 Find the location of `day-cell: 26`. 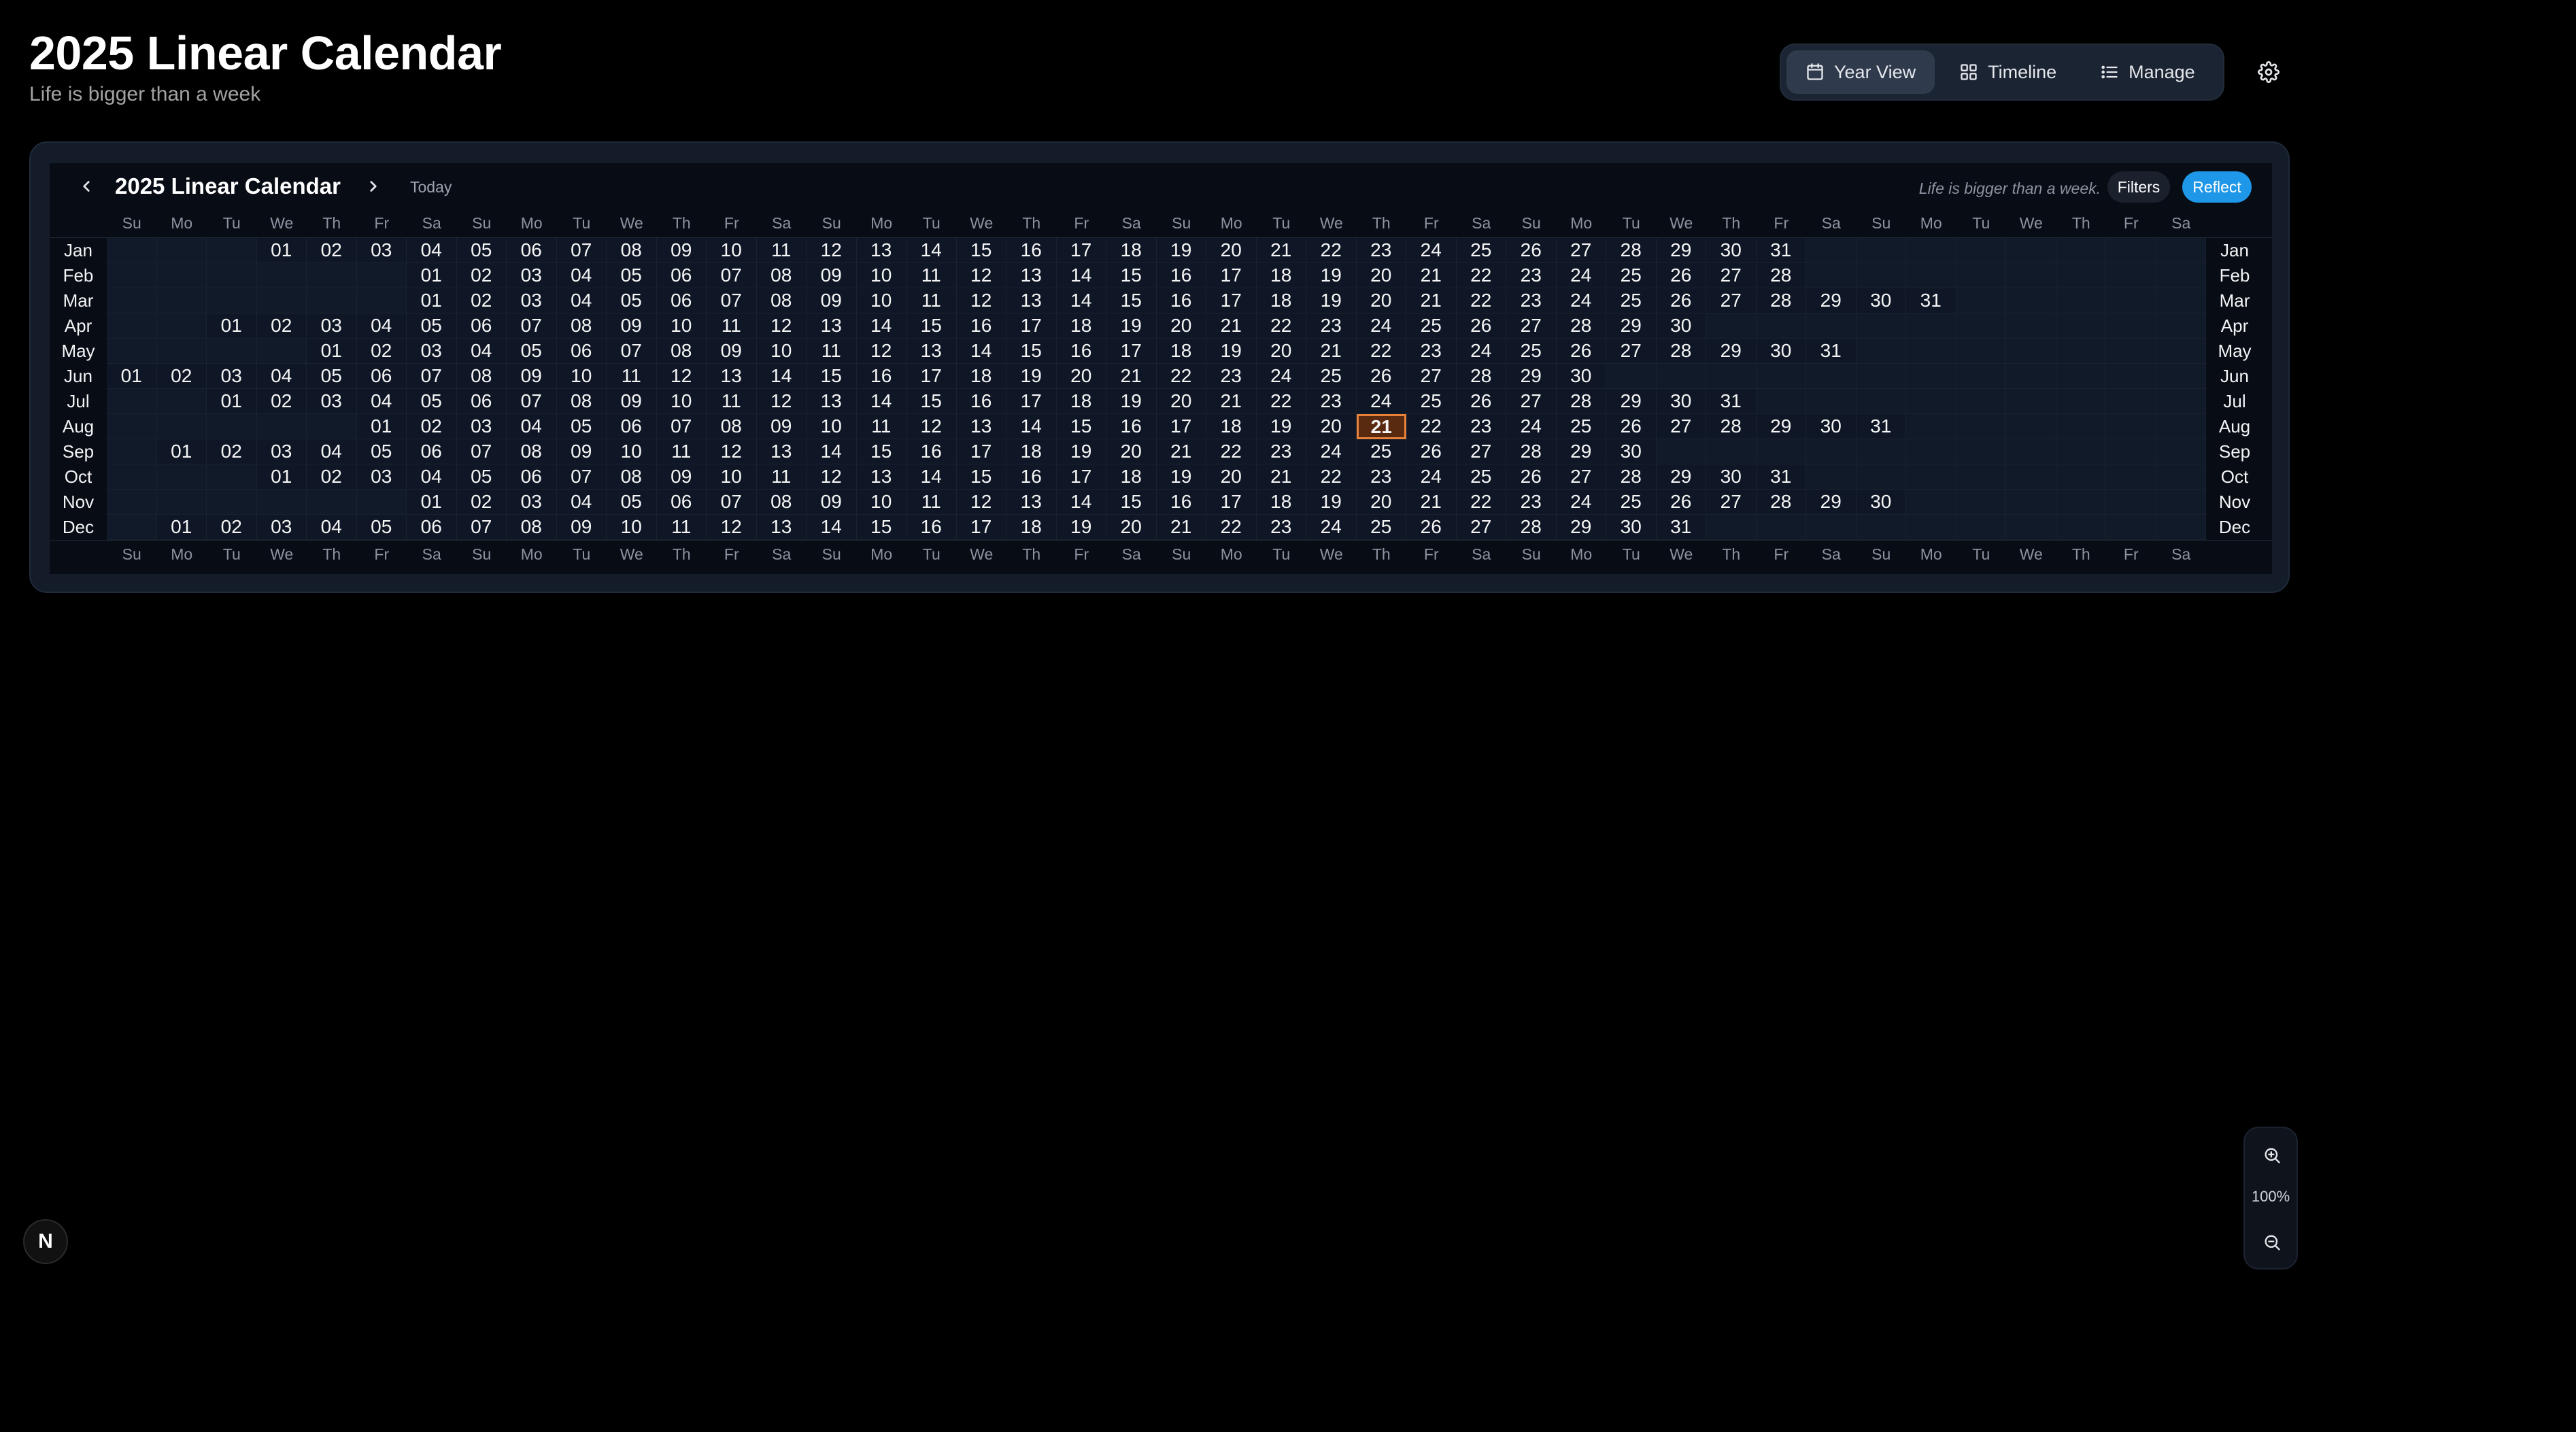

day-cell: 26 is located at coordinates (1381, 377).